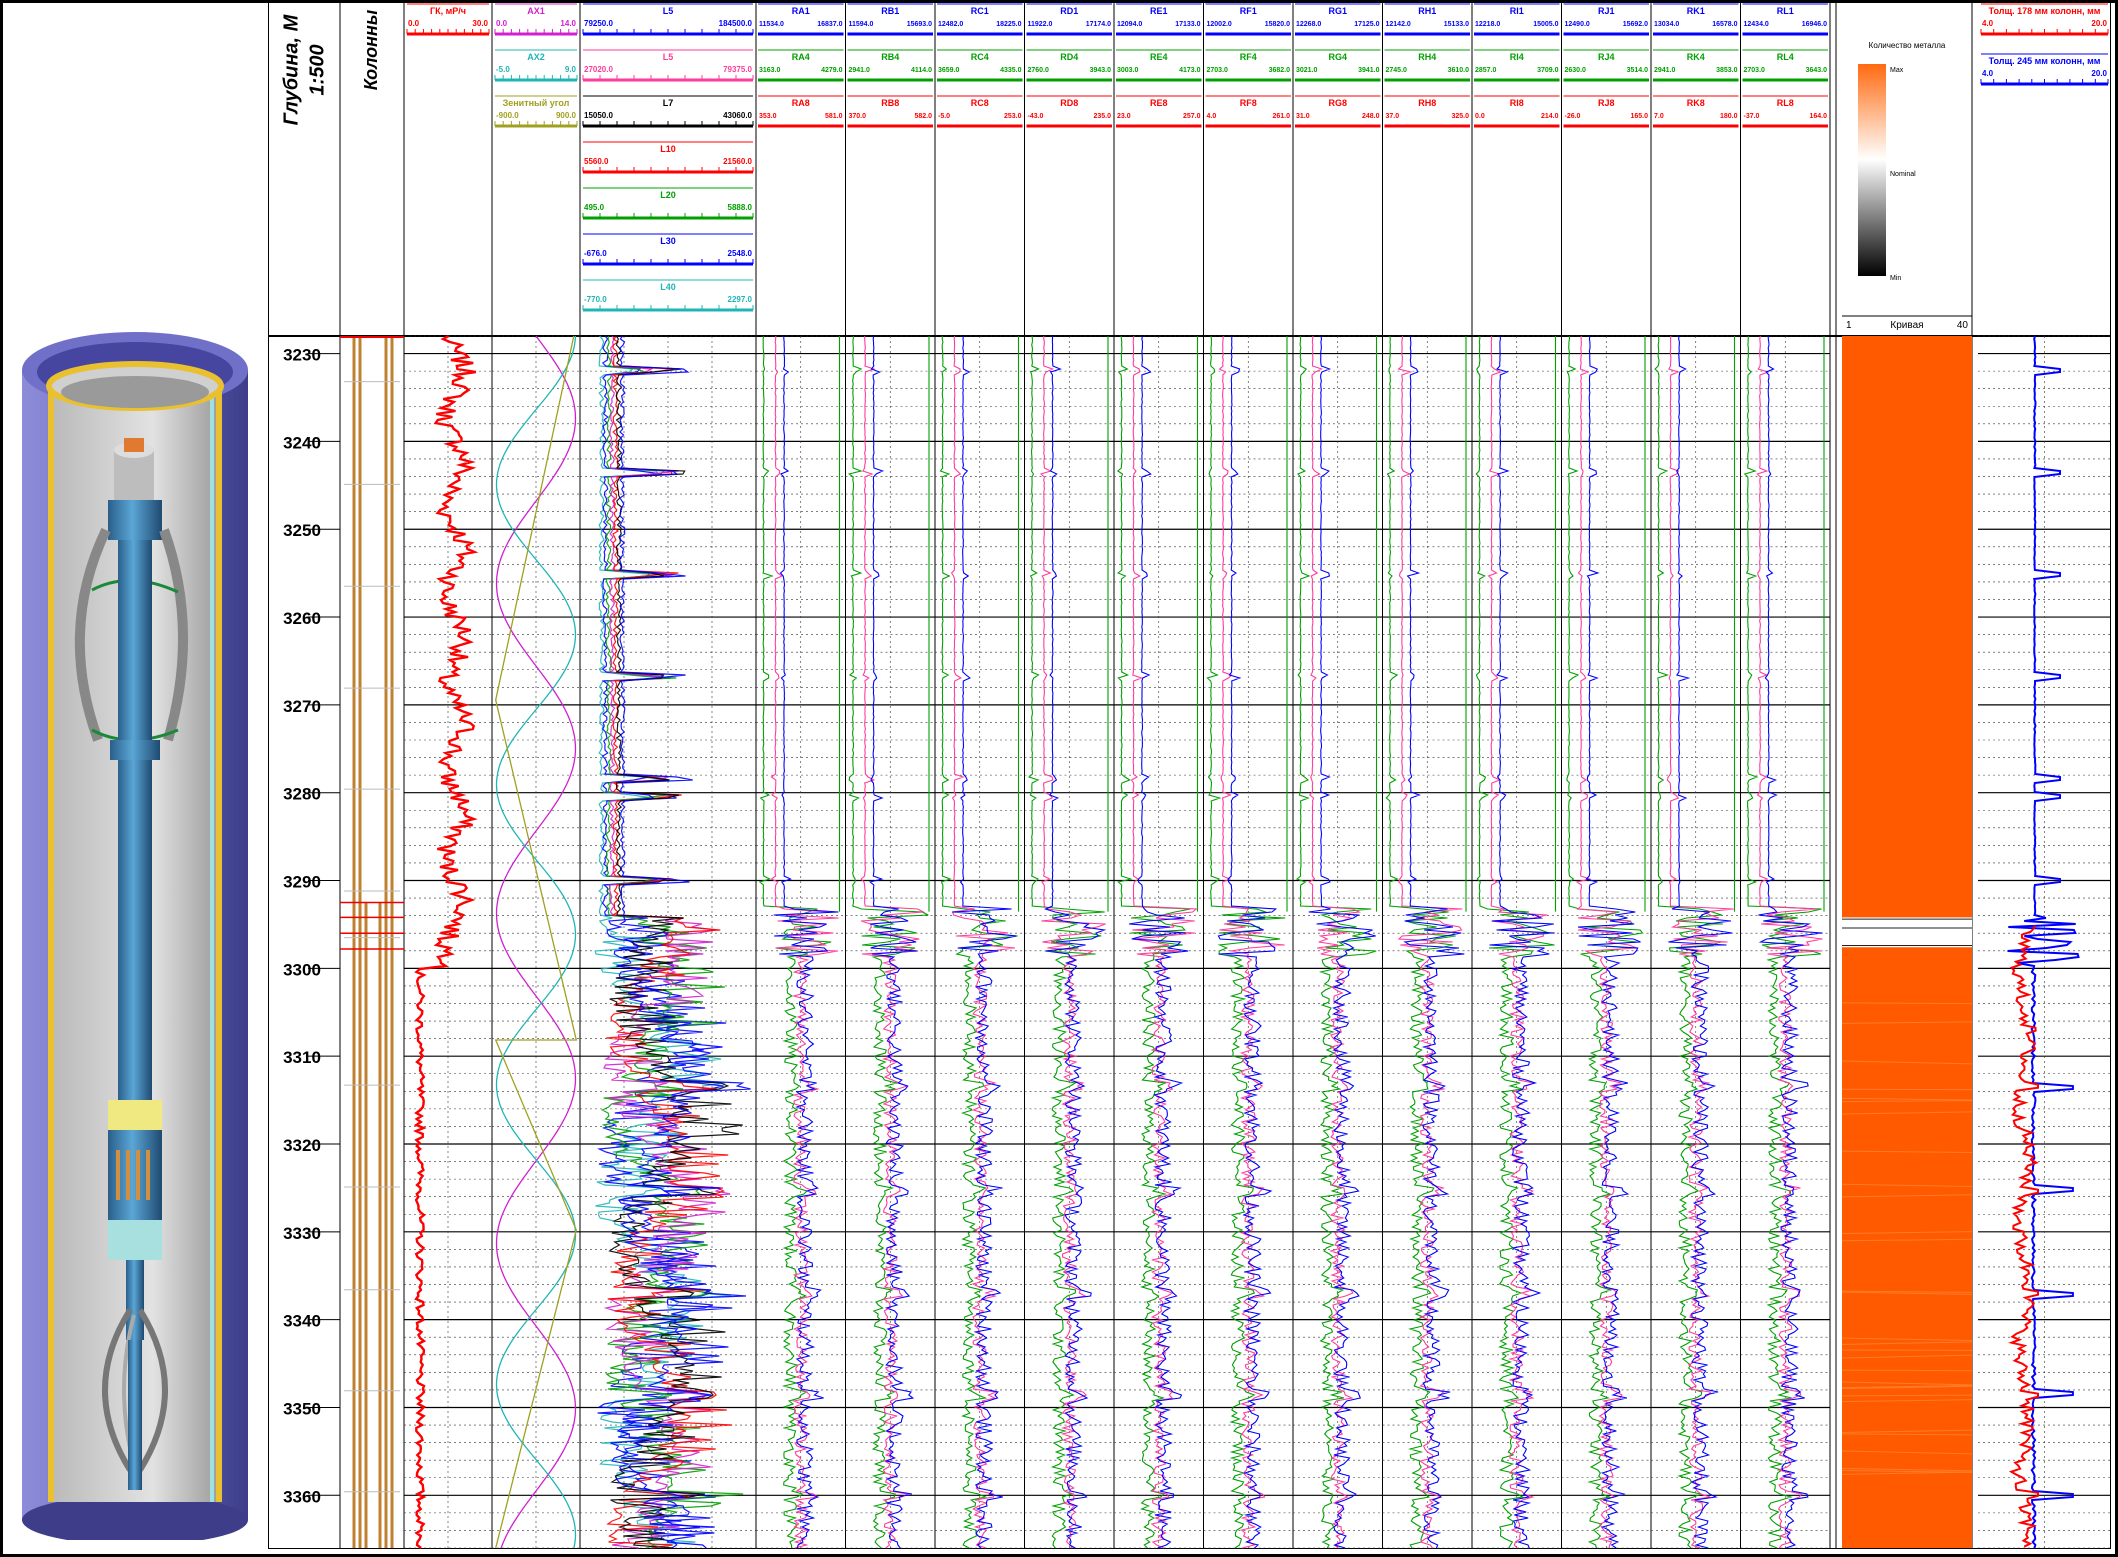  Describe the element at coordinates (1366, 24) in the screenshot. I see `sensor-curve-max: 17125.0` at that location.